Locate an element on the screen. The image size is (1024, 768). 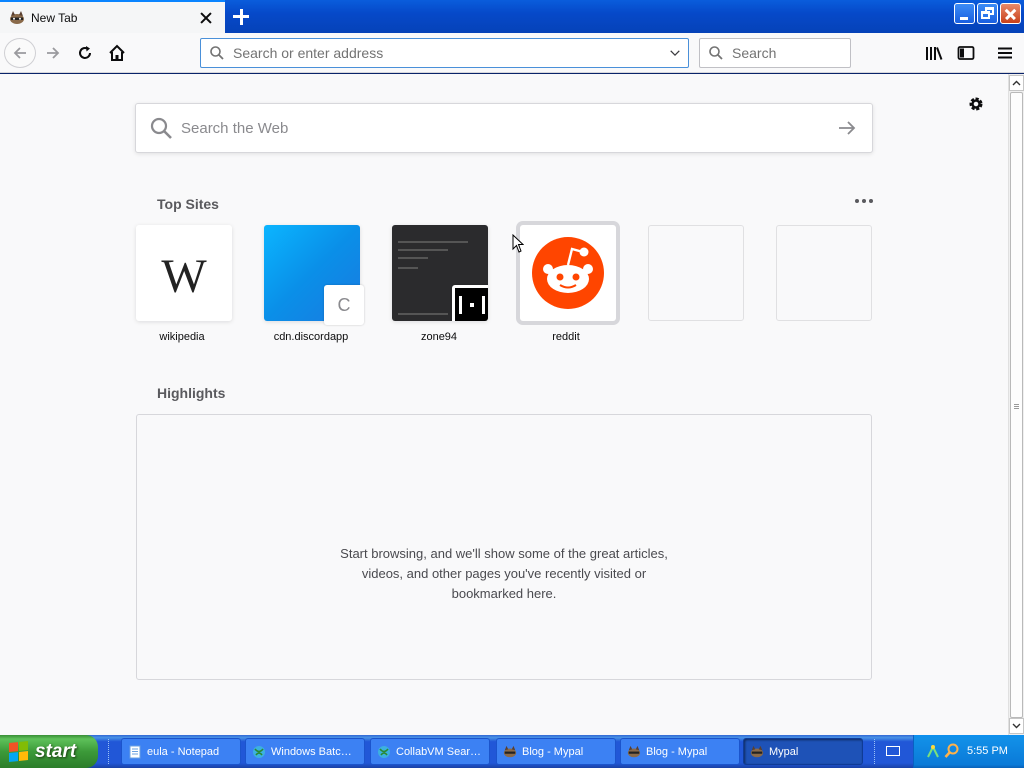
web-search-placeholder: Search the Web is located at coordinates (235, 128).